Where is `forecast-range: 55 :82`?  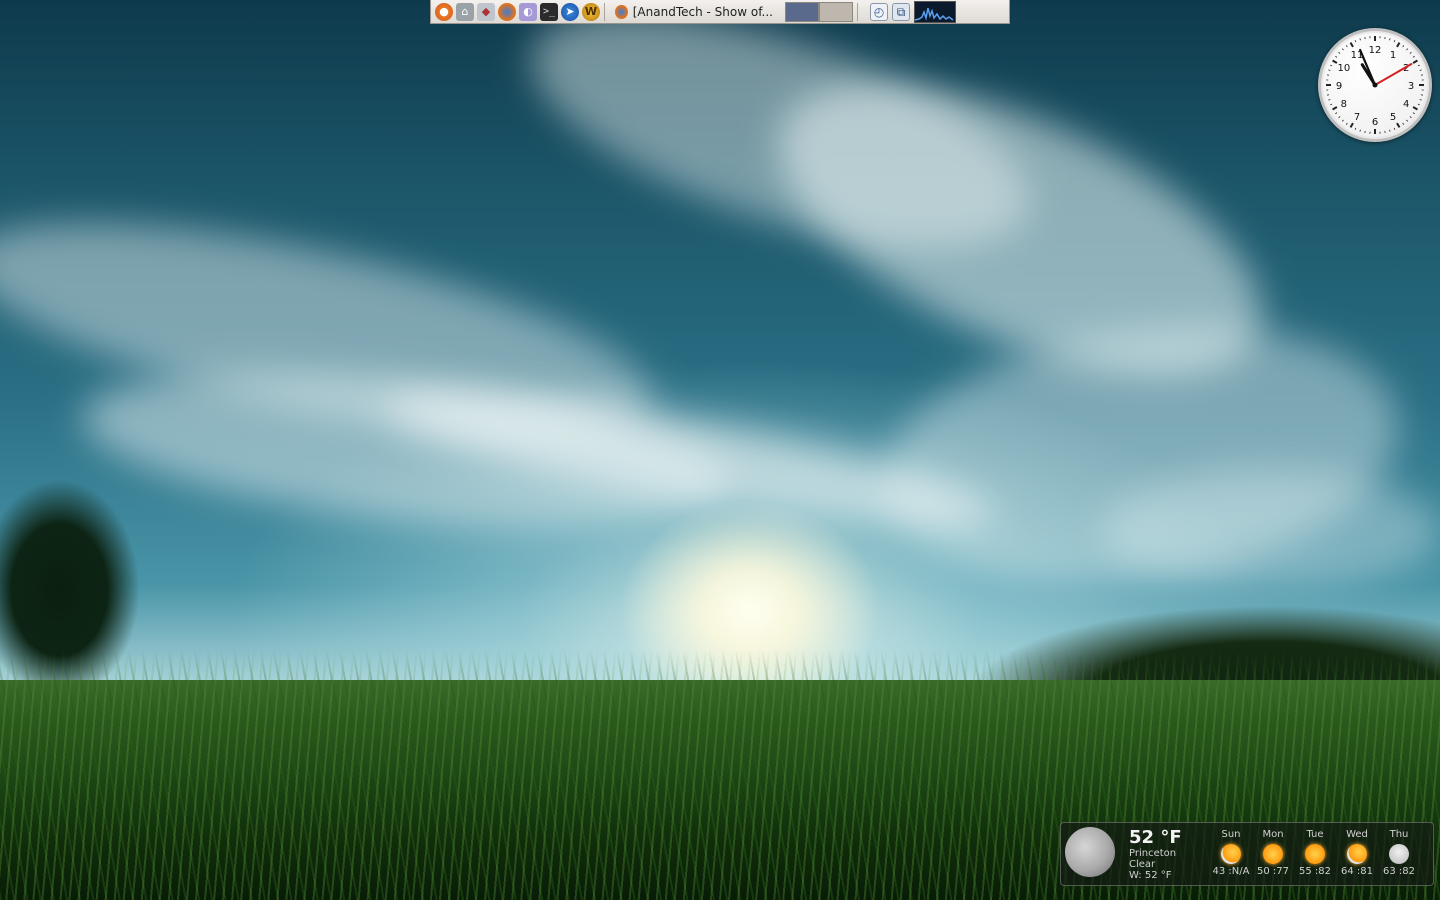 forecast-range: 55 :82 is located at coordinates (1315, 871).